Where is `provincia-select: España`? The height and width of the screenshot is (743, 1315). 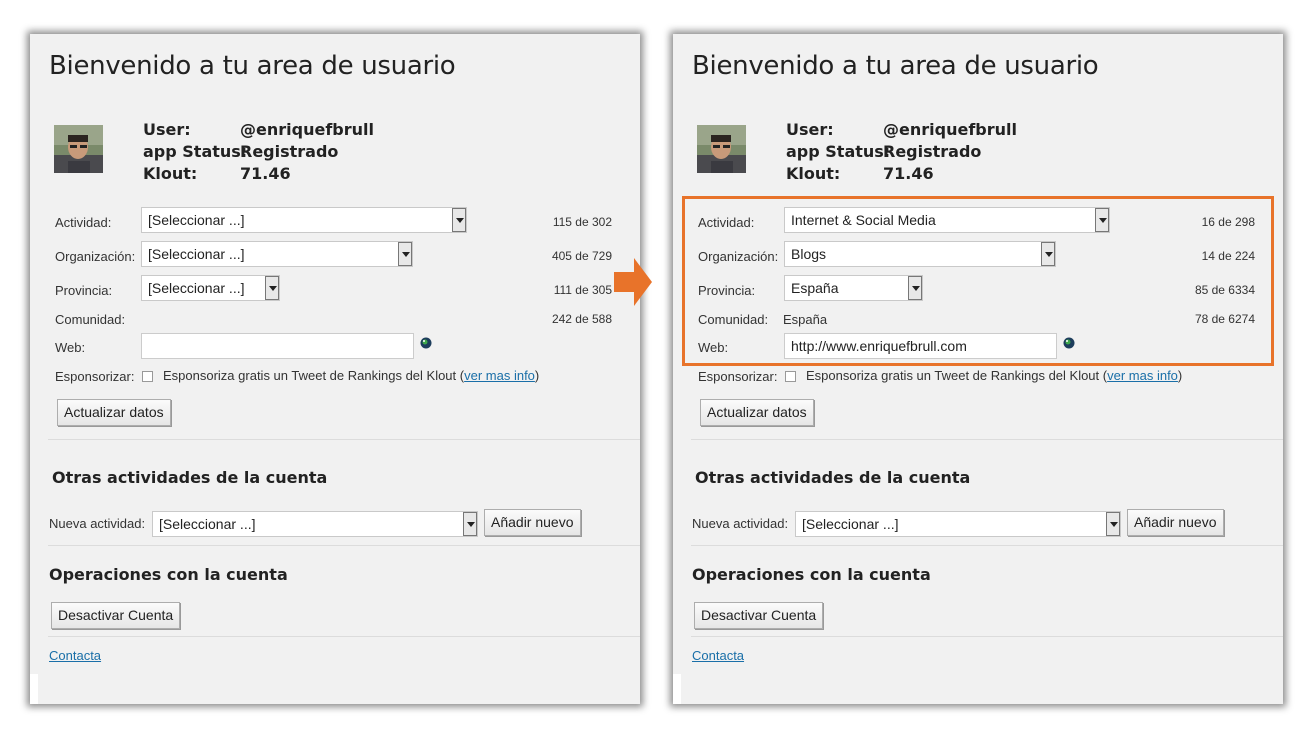
provincia-select: España is located at coordinates (853, 288).